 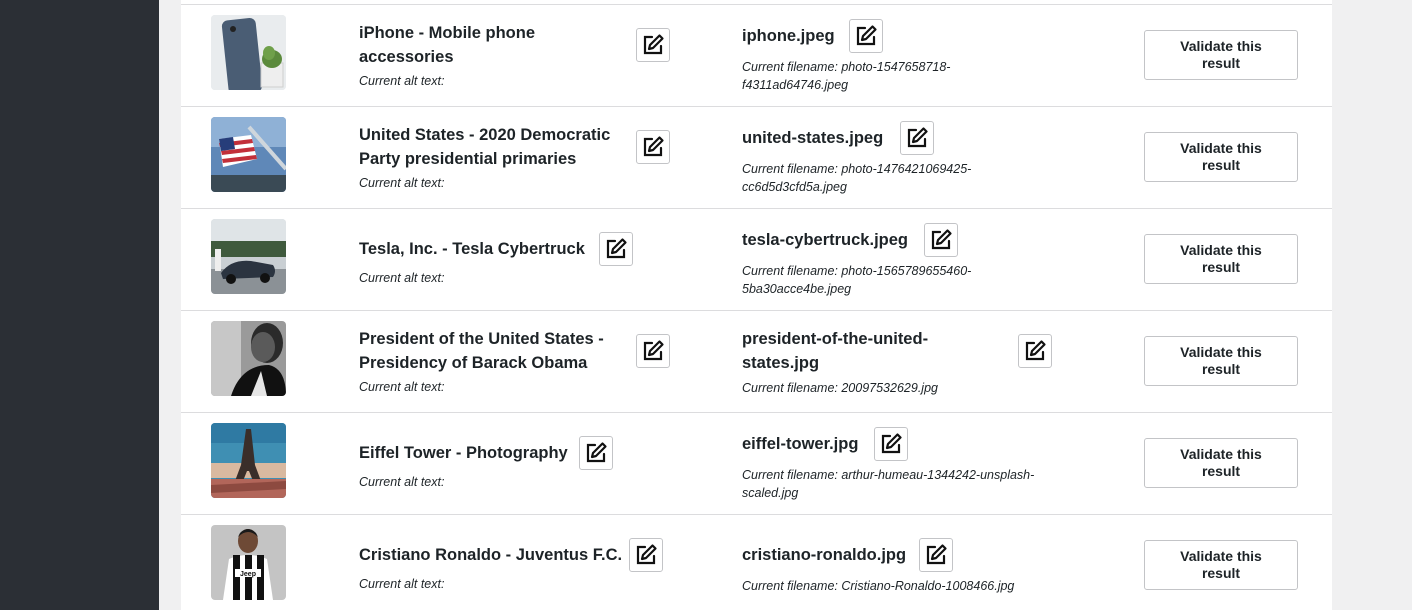 I want to click on admin-sidebar, so click(x=79, y=305).